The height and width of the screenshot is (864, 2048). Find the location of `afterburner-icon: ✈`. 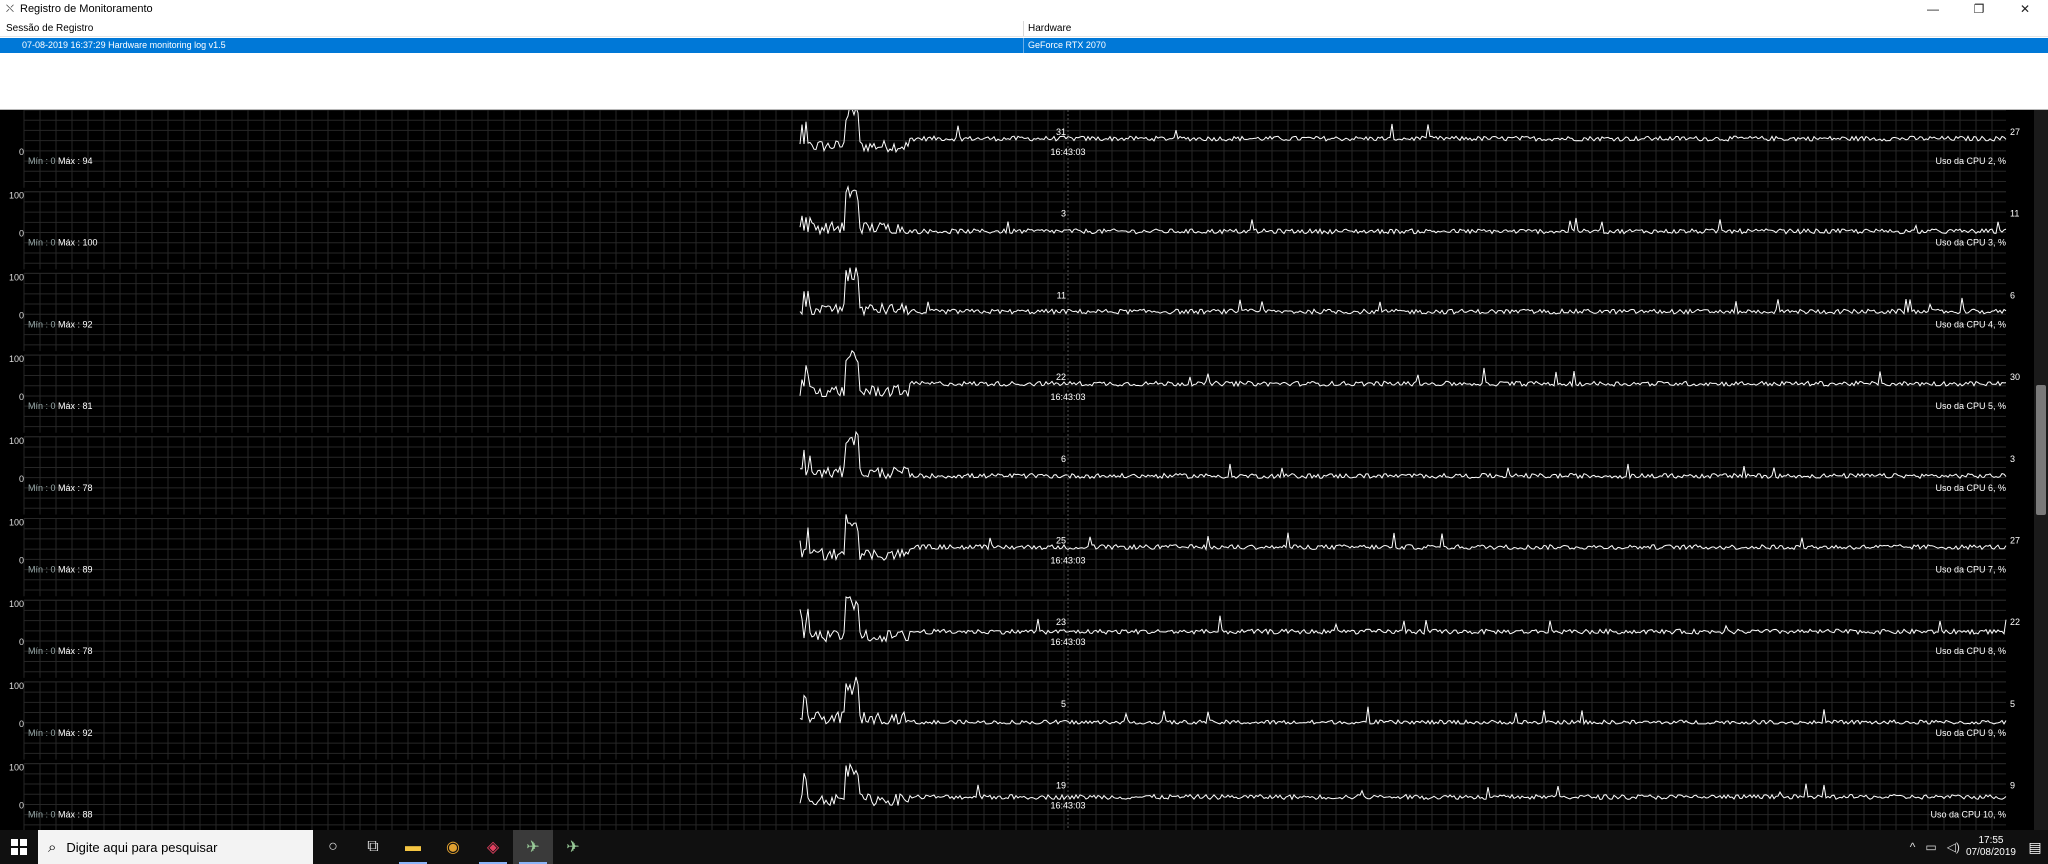

afterburner-icon: ✈ is located at coordinates (533, 847).